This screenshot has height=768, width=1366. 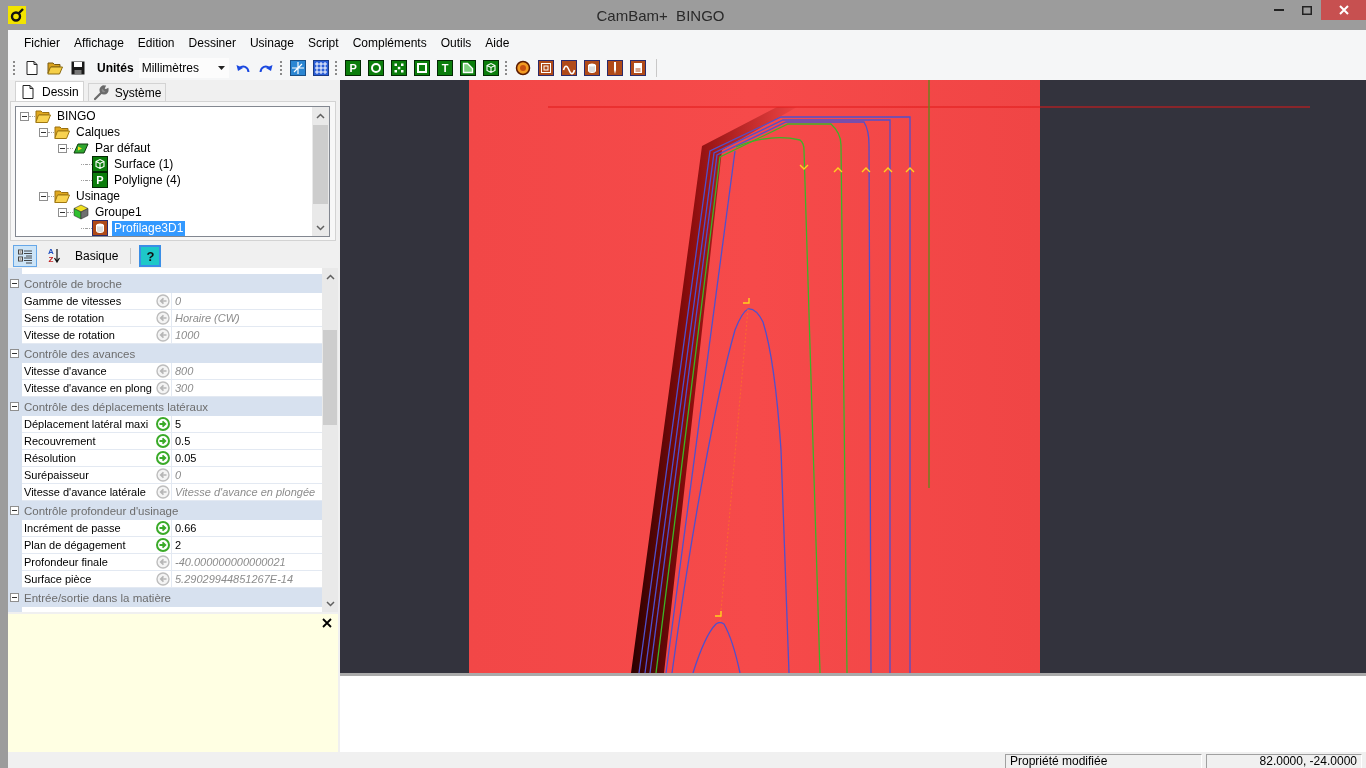 What do you see at coordinates (327, 623) in the screenshot?
I see `close-help-button` at bounding box center [327, 623].